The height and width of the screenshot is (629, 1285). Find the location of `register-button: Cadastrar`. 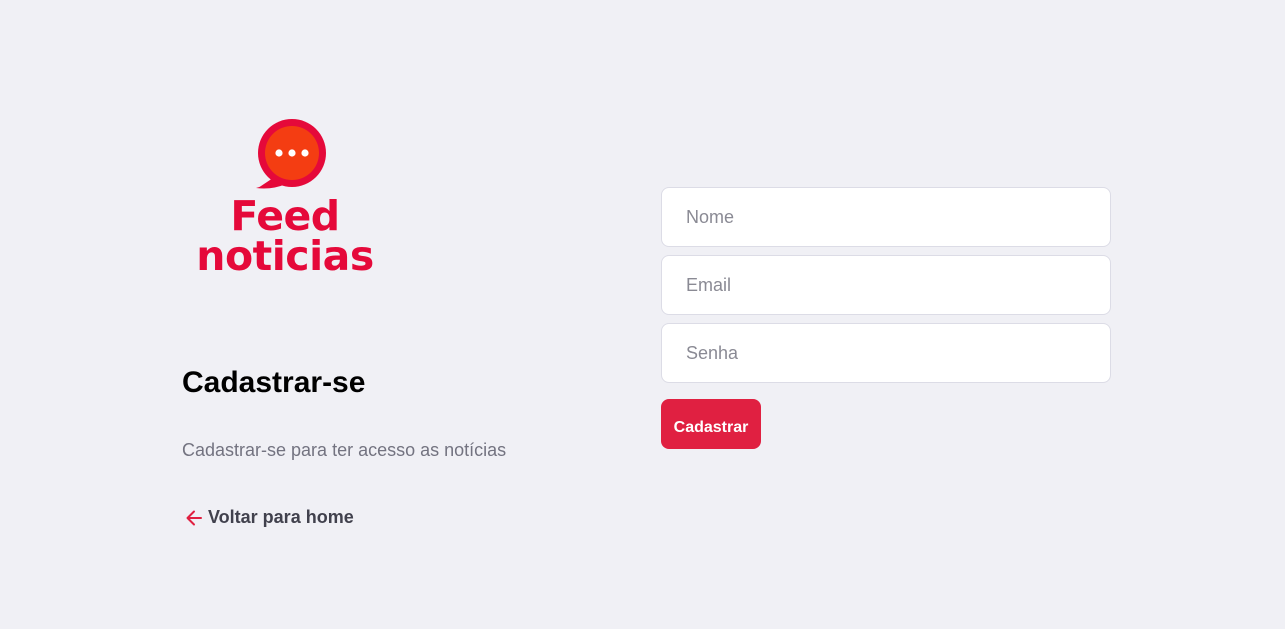

register-button: Cadastrar is located at coordinates (711, 424).